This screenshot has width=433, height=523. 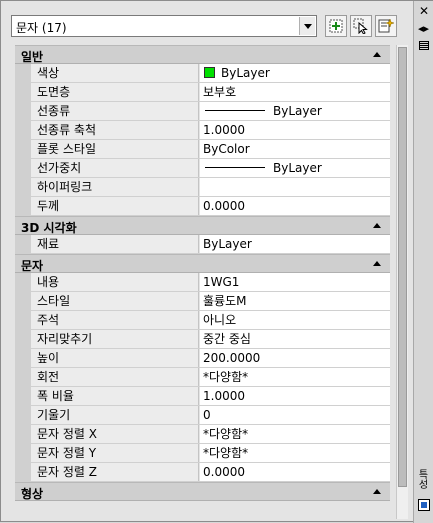 I want to click on chevron-down-icon, so click(x=307, y=26).